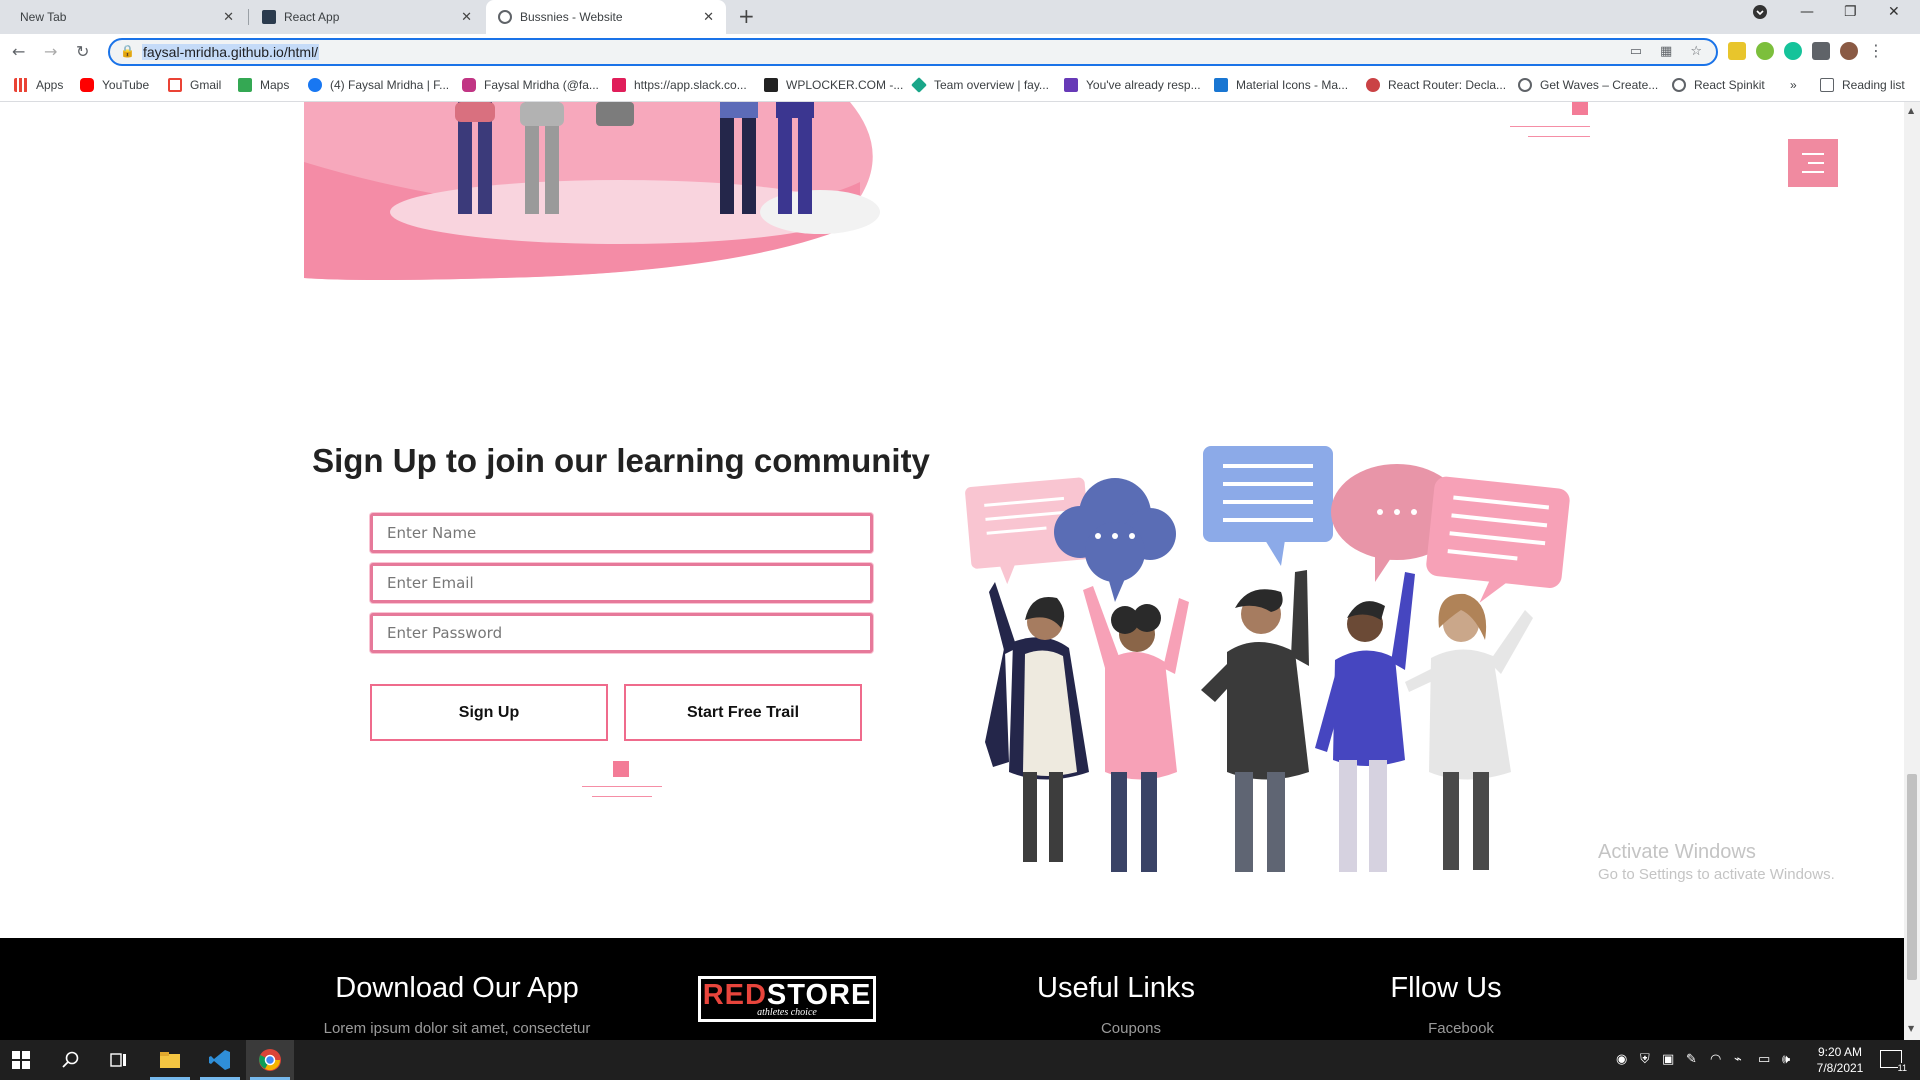 The image size is (1920, 1080). Describe the element at coordinates (1645, 1059) in the screenshot. I see `security-tray-icon: ⛨` at that location.